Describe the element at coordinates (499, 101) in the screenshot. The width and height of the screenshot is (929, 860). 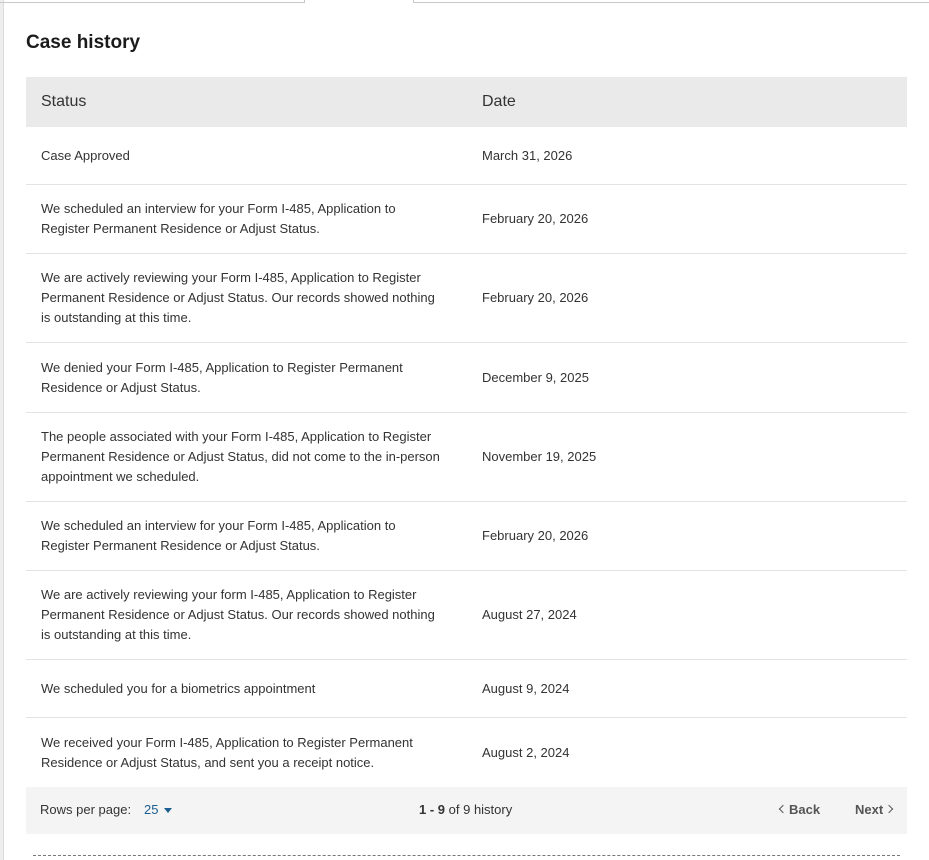
I see `column-header-date: Date` at that location.